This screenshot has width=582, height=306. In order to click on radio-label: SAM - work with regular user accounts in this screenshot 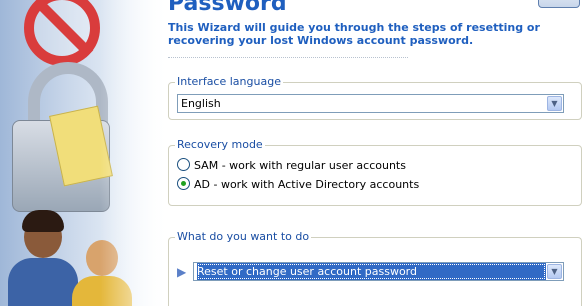, I will do `click(300, 165)`.